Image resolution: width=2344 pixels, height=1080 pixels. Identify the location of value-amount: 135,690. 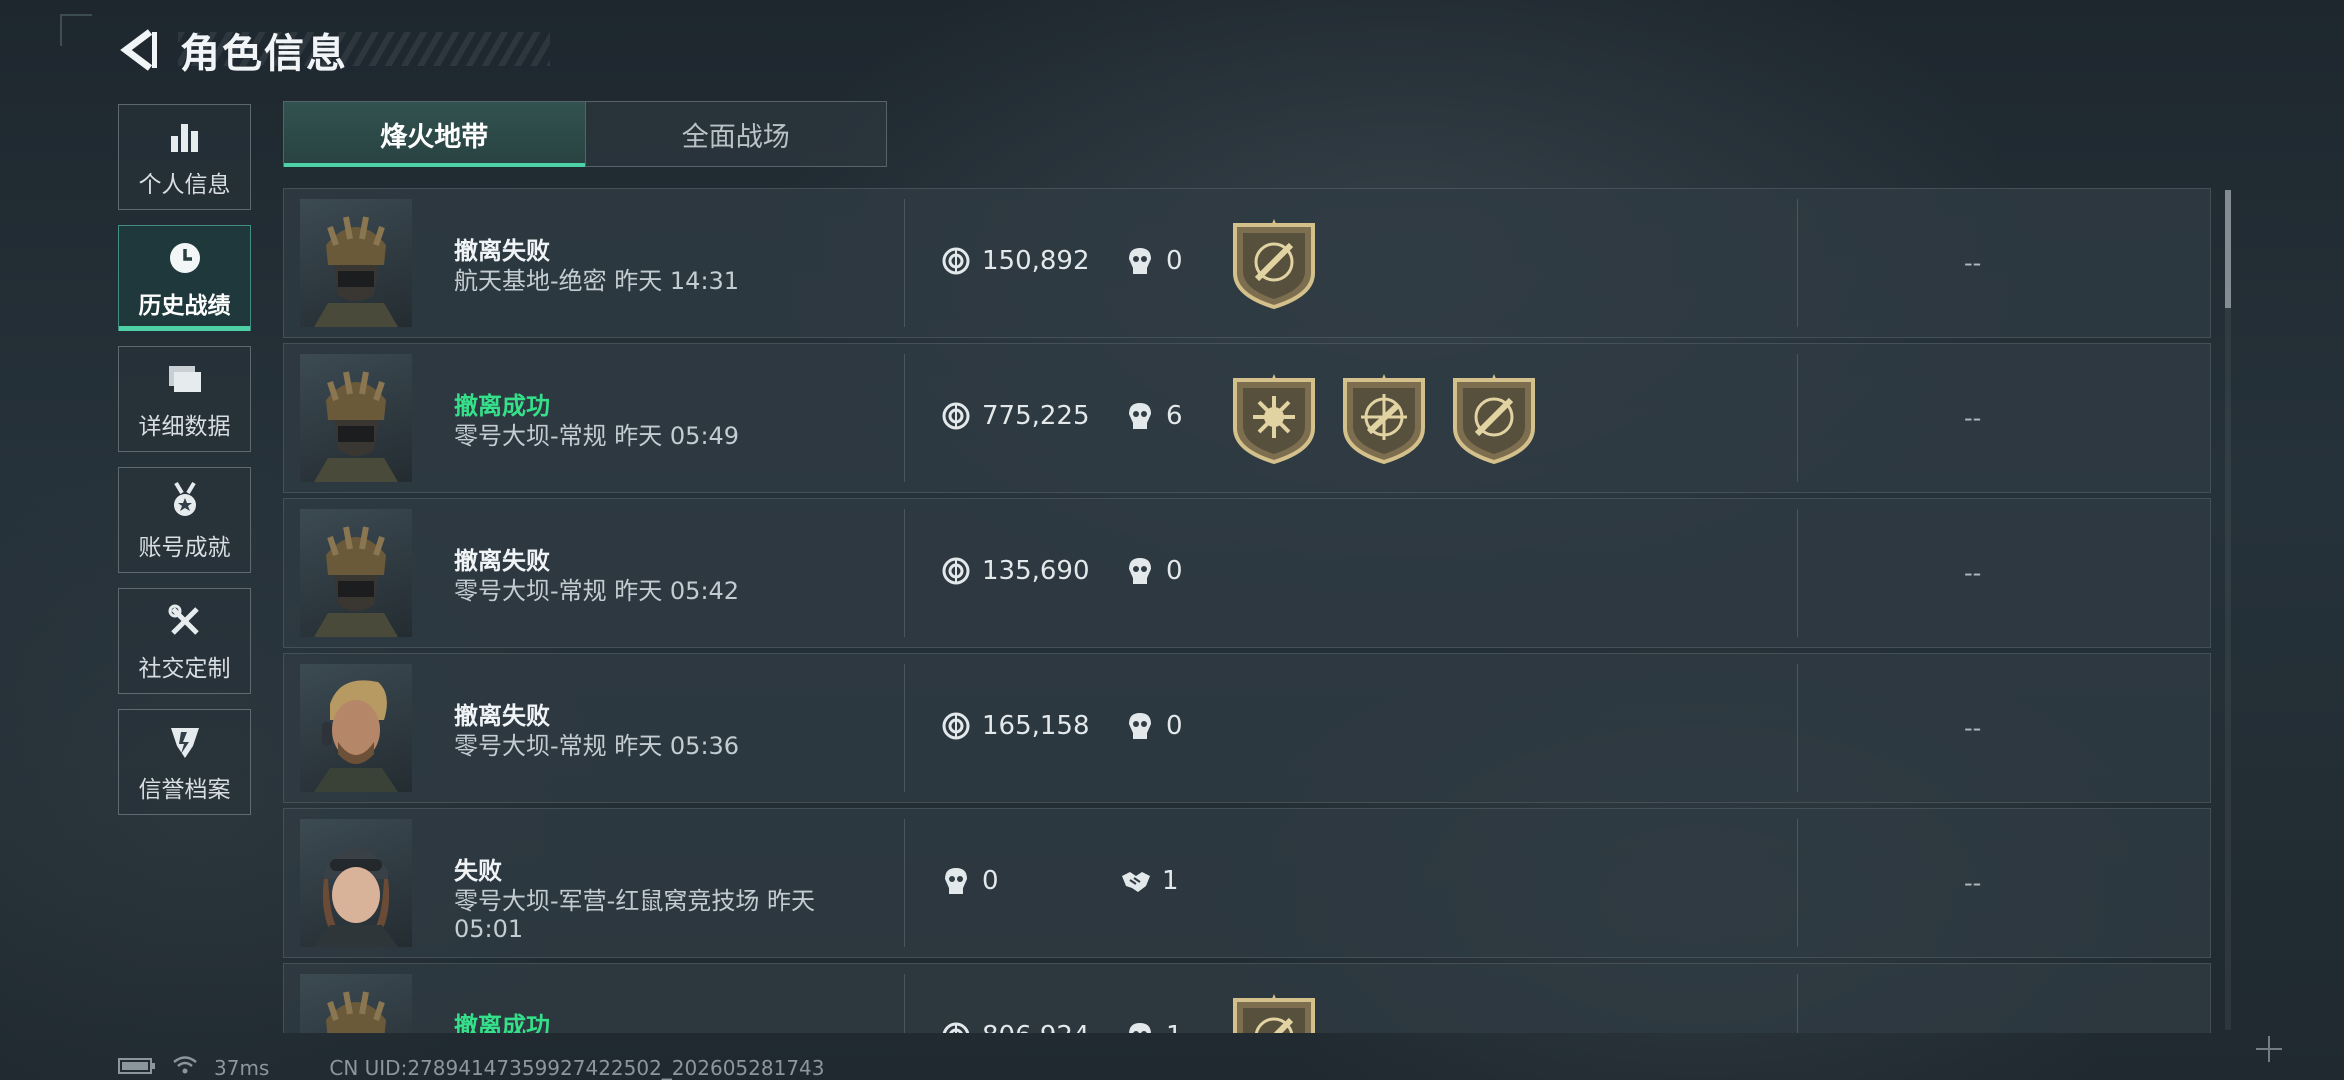
(1036, 571).